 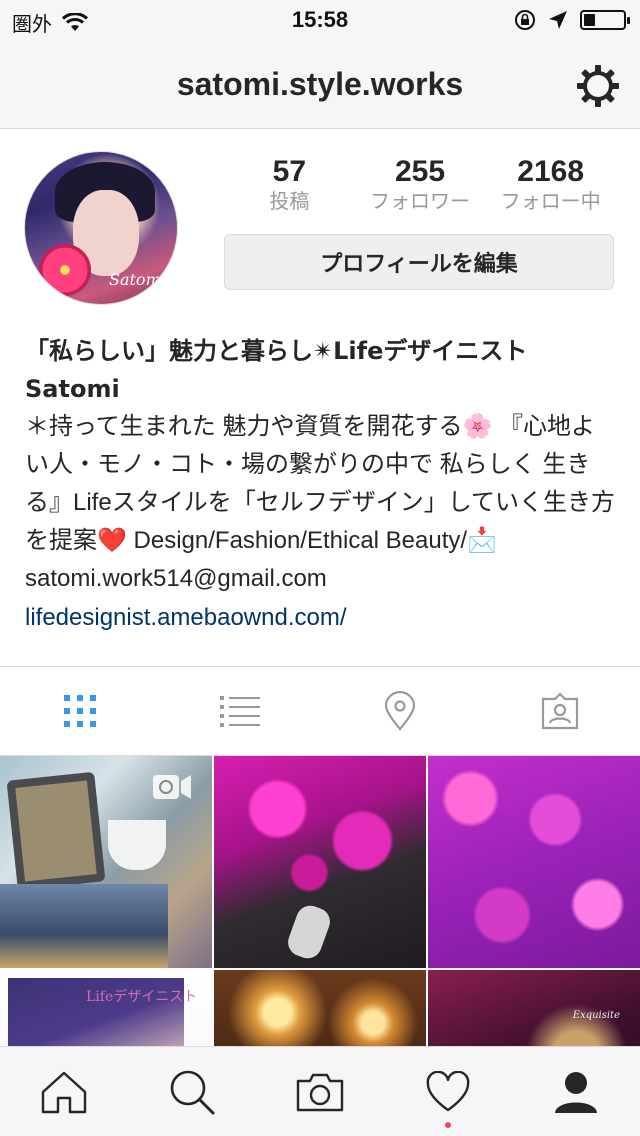 What do you see at coordinates (598, 86) in the screenshot?
I see `gear-icon` at bounding box center [598, 86].